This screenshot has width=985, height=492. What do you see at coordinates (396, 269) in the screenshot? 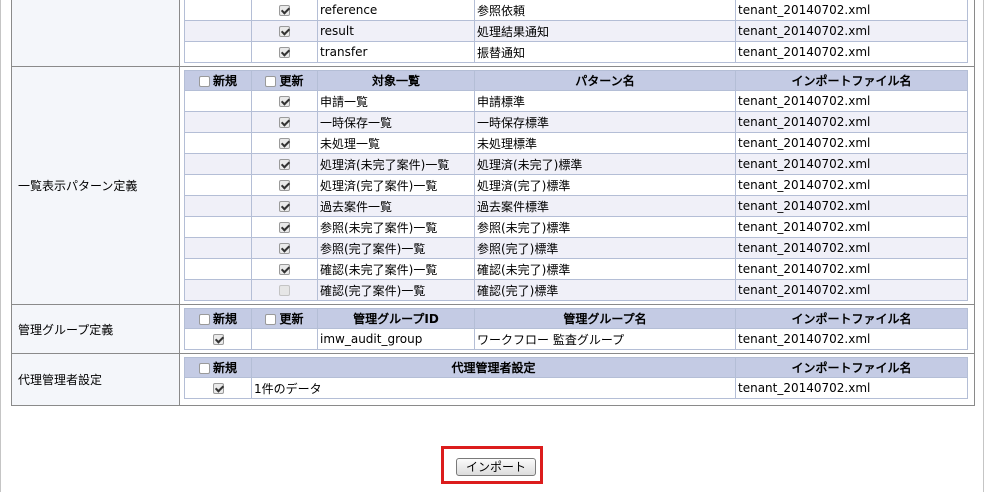
I see `target-cell: 確認(未完了案件)一覧` at bounding box center [396, 269].